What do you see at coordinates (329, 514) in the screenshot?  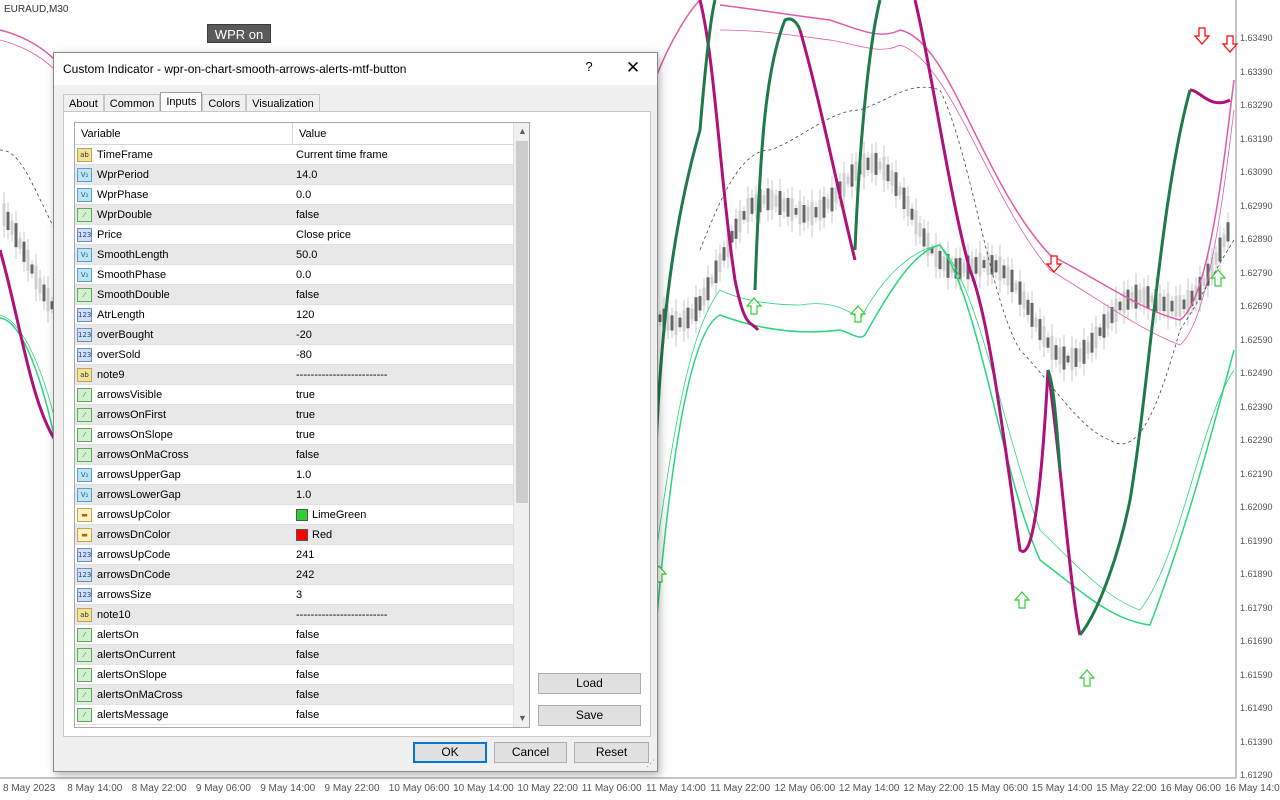 I see `input-value-cell: LimeGreen` at bounding box center [329, 514].